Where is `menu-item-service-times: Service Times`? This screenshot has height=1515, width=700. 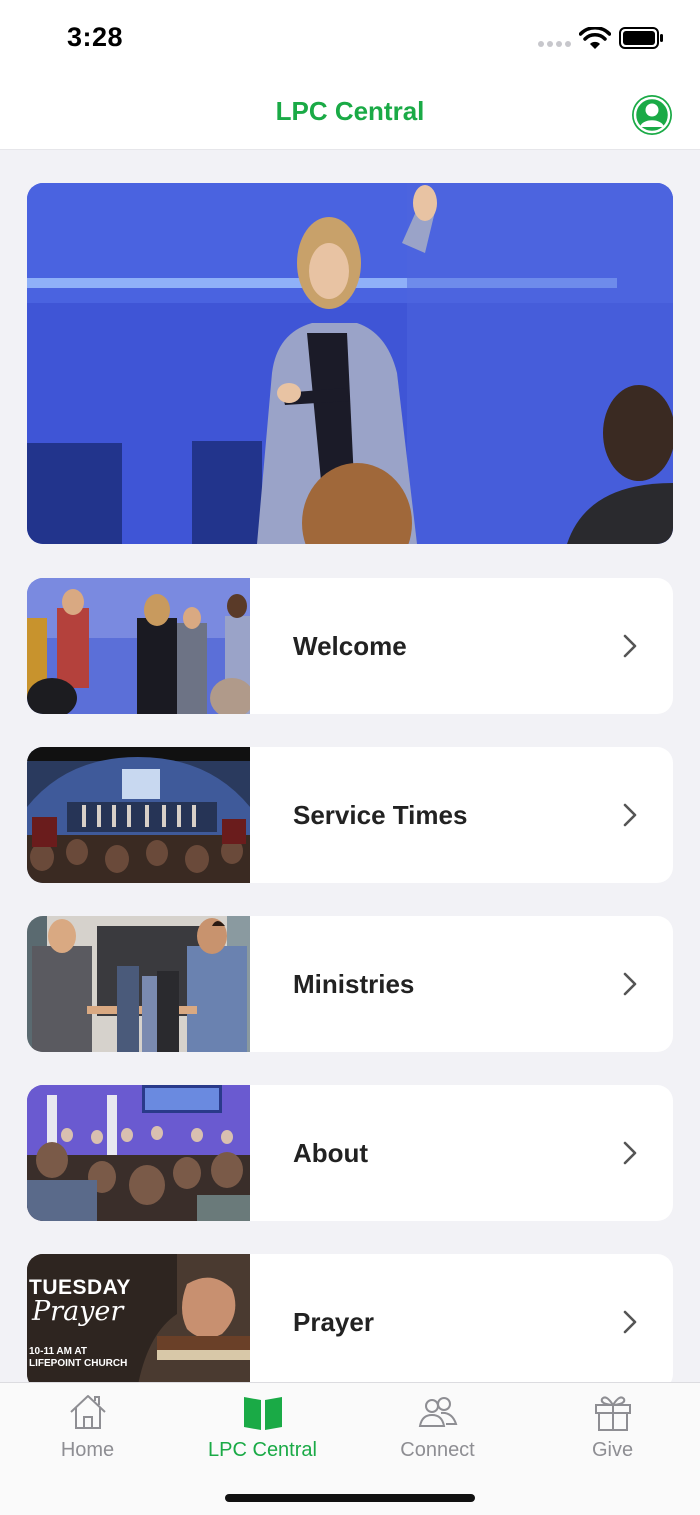
menu-item-service-times: Service Times is located at coordinates (350, 815).